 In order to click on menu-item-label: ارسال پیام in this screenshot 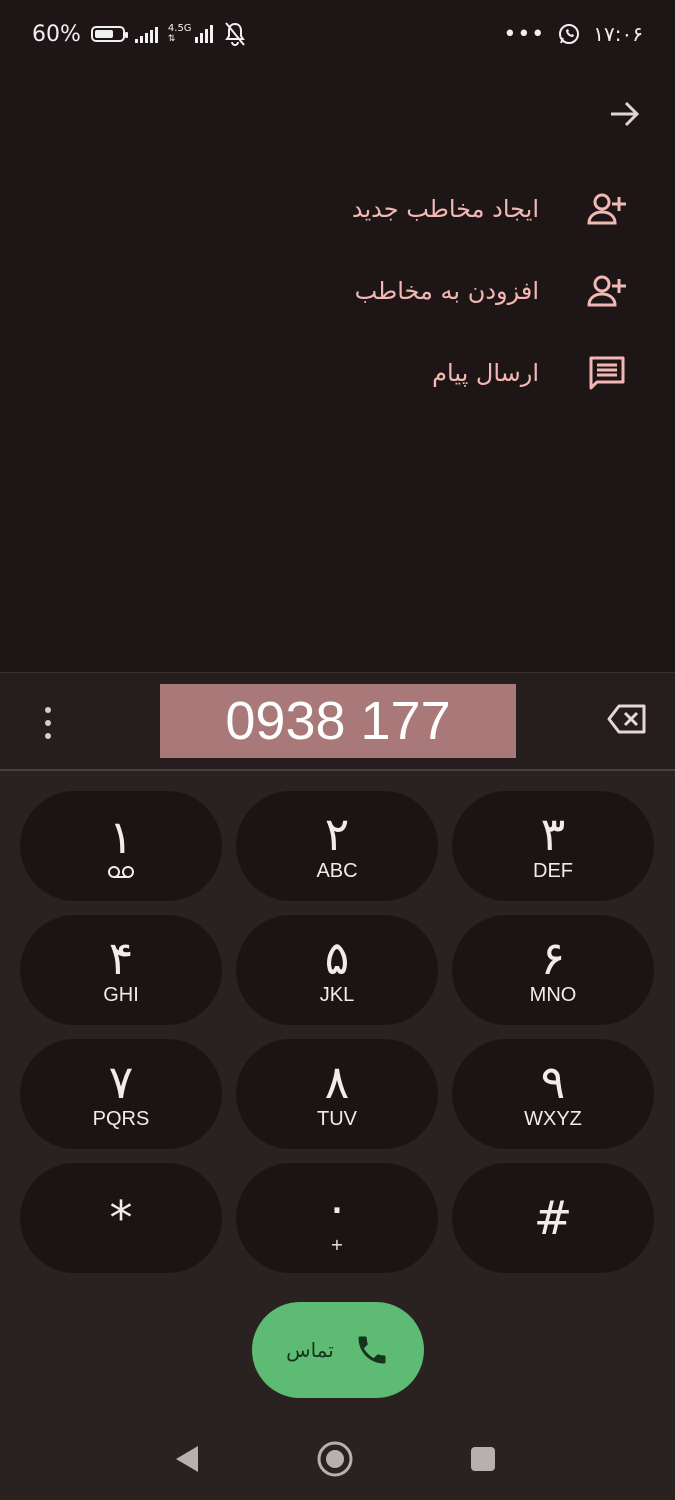, I will do `click(485, 373)`.